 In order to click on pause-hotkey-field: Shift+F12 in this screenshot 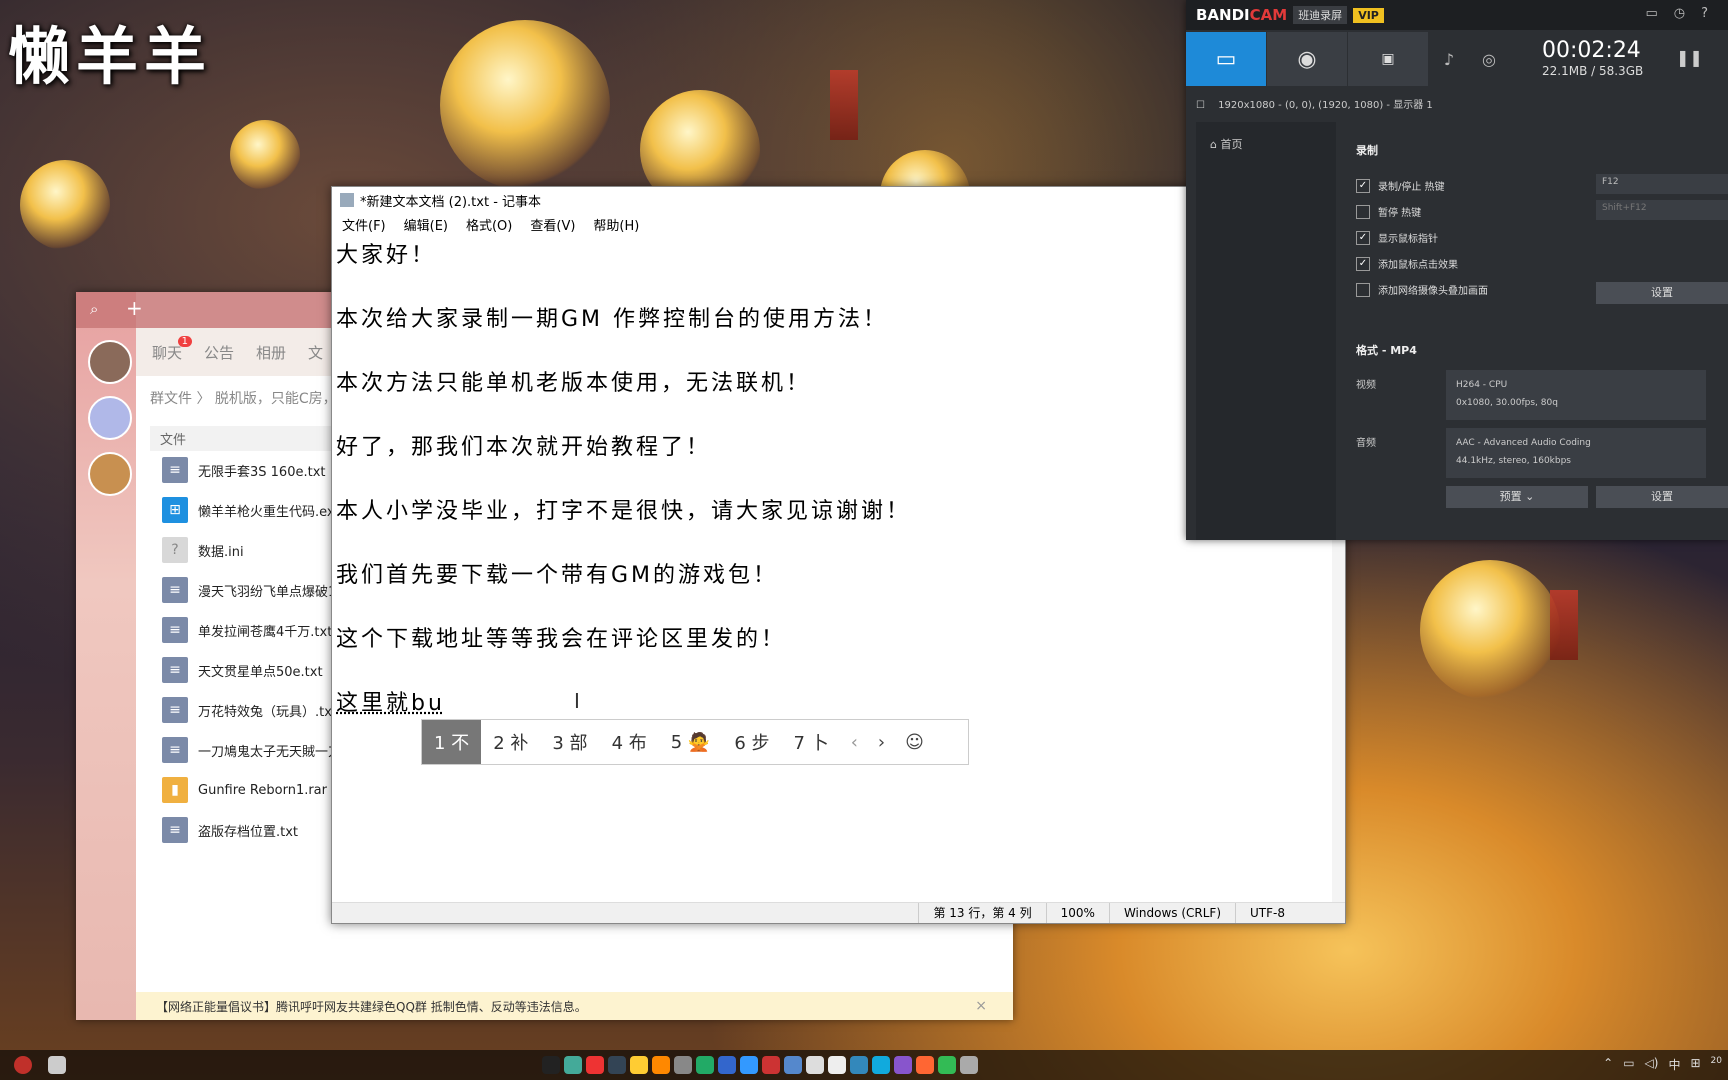, I will do `click(1662, 210)`.